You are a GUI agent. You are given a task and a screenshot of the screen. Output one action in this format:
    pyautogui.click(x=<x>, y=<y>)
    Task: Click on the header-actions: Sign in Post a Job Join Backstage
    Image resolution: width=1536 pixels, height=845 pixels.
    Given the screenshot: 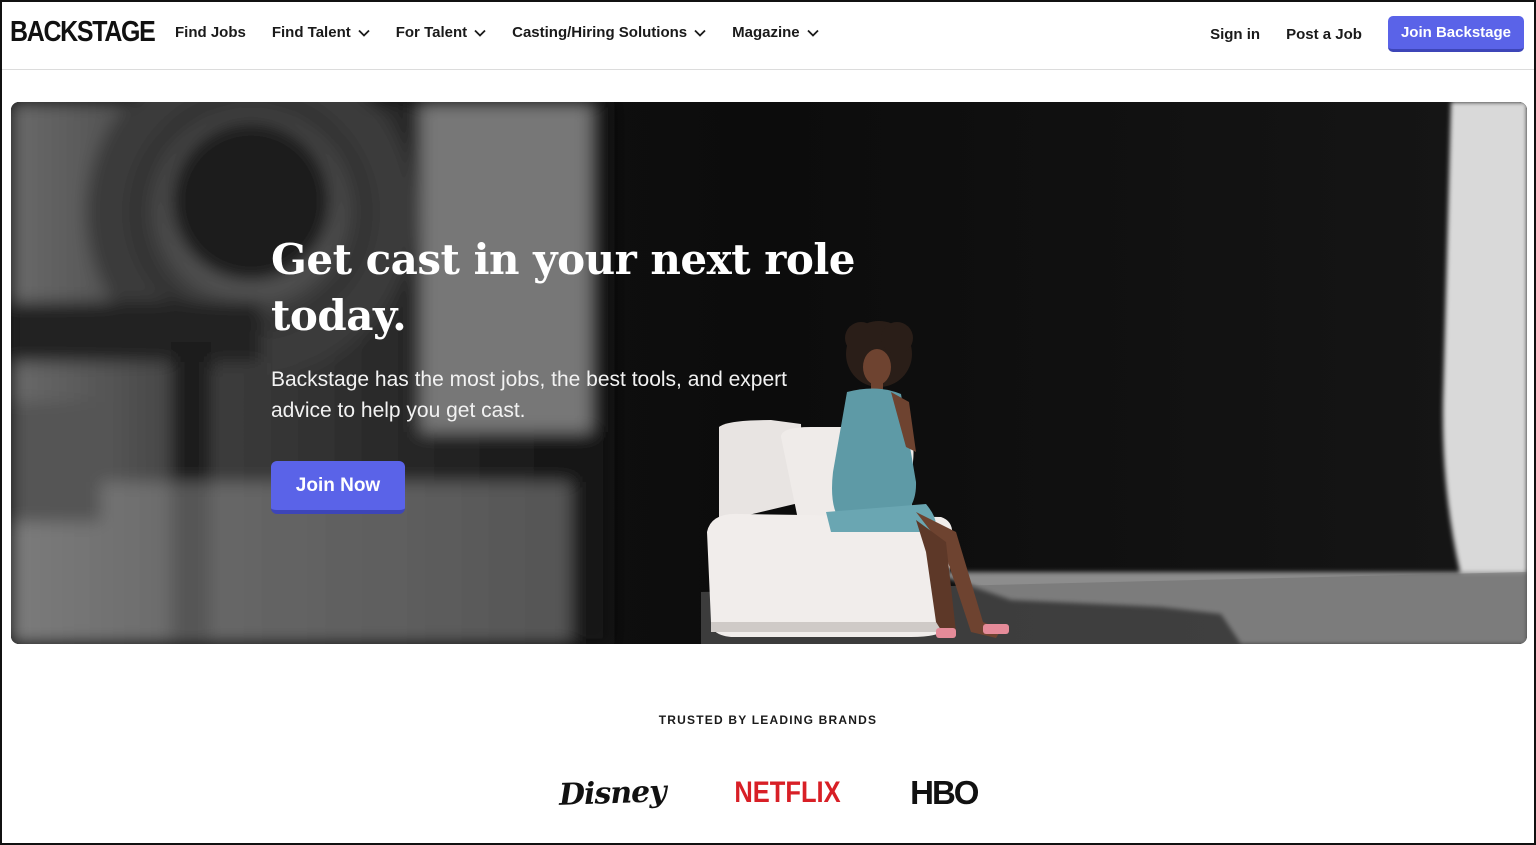 What is the action you would take?
    pyautogui.click(x=1367, y=34)
    